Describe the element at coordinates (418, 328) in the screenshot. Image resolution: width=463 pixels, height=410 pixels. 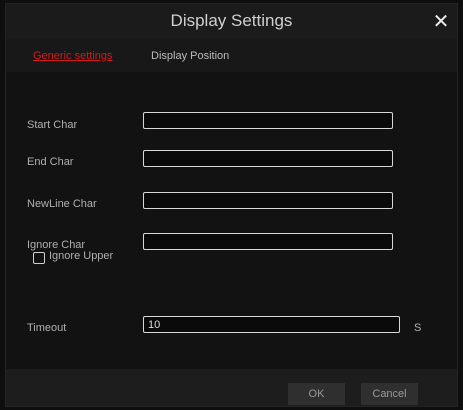
I see `timeout-unit-label: S` at that location.